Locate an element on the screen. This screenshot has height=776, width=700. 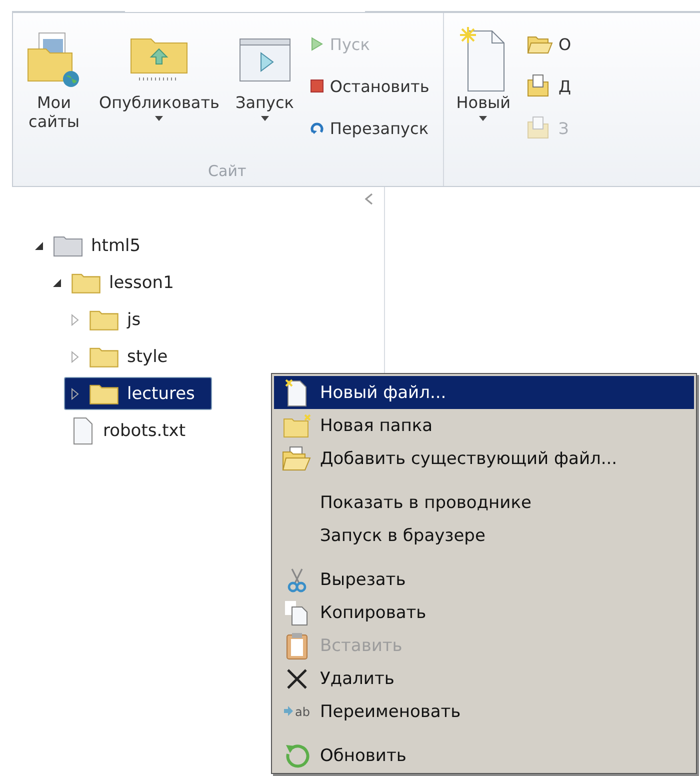
menu-item: Новая папка is located at coordinates (484, 425).